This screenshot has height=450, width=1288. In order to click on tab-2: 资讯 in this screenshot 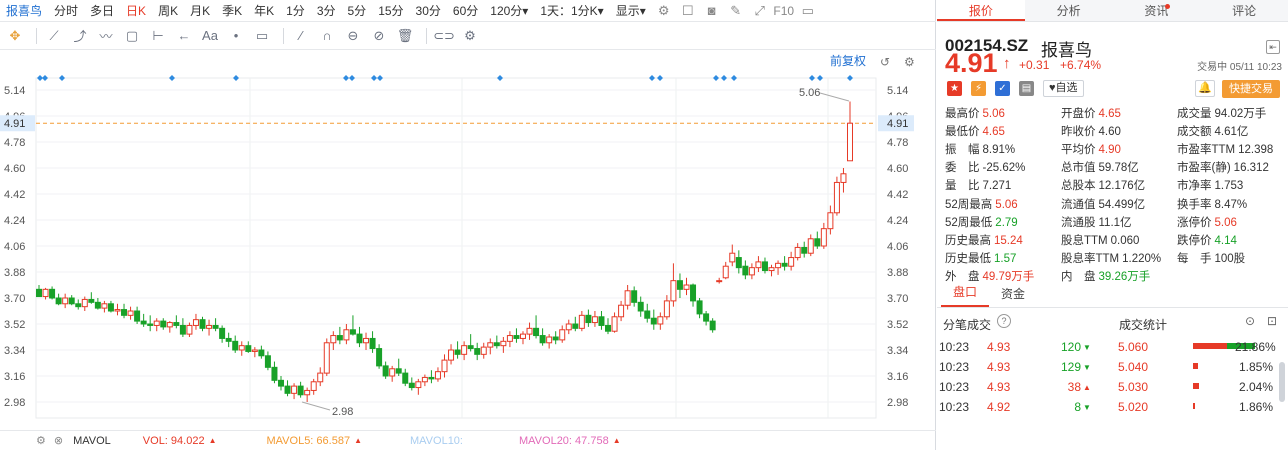, I will do `click(1157, 10)`.